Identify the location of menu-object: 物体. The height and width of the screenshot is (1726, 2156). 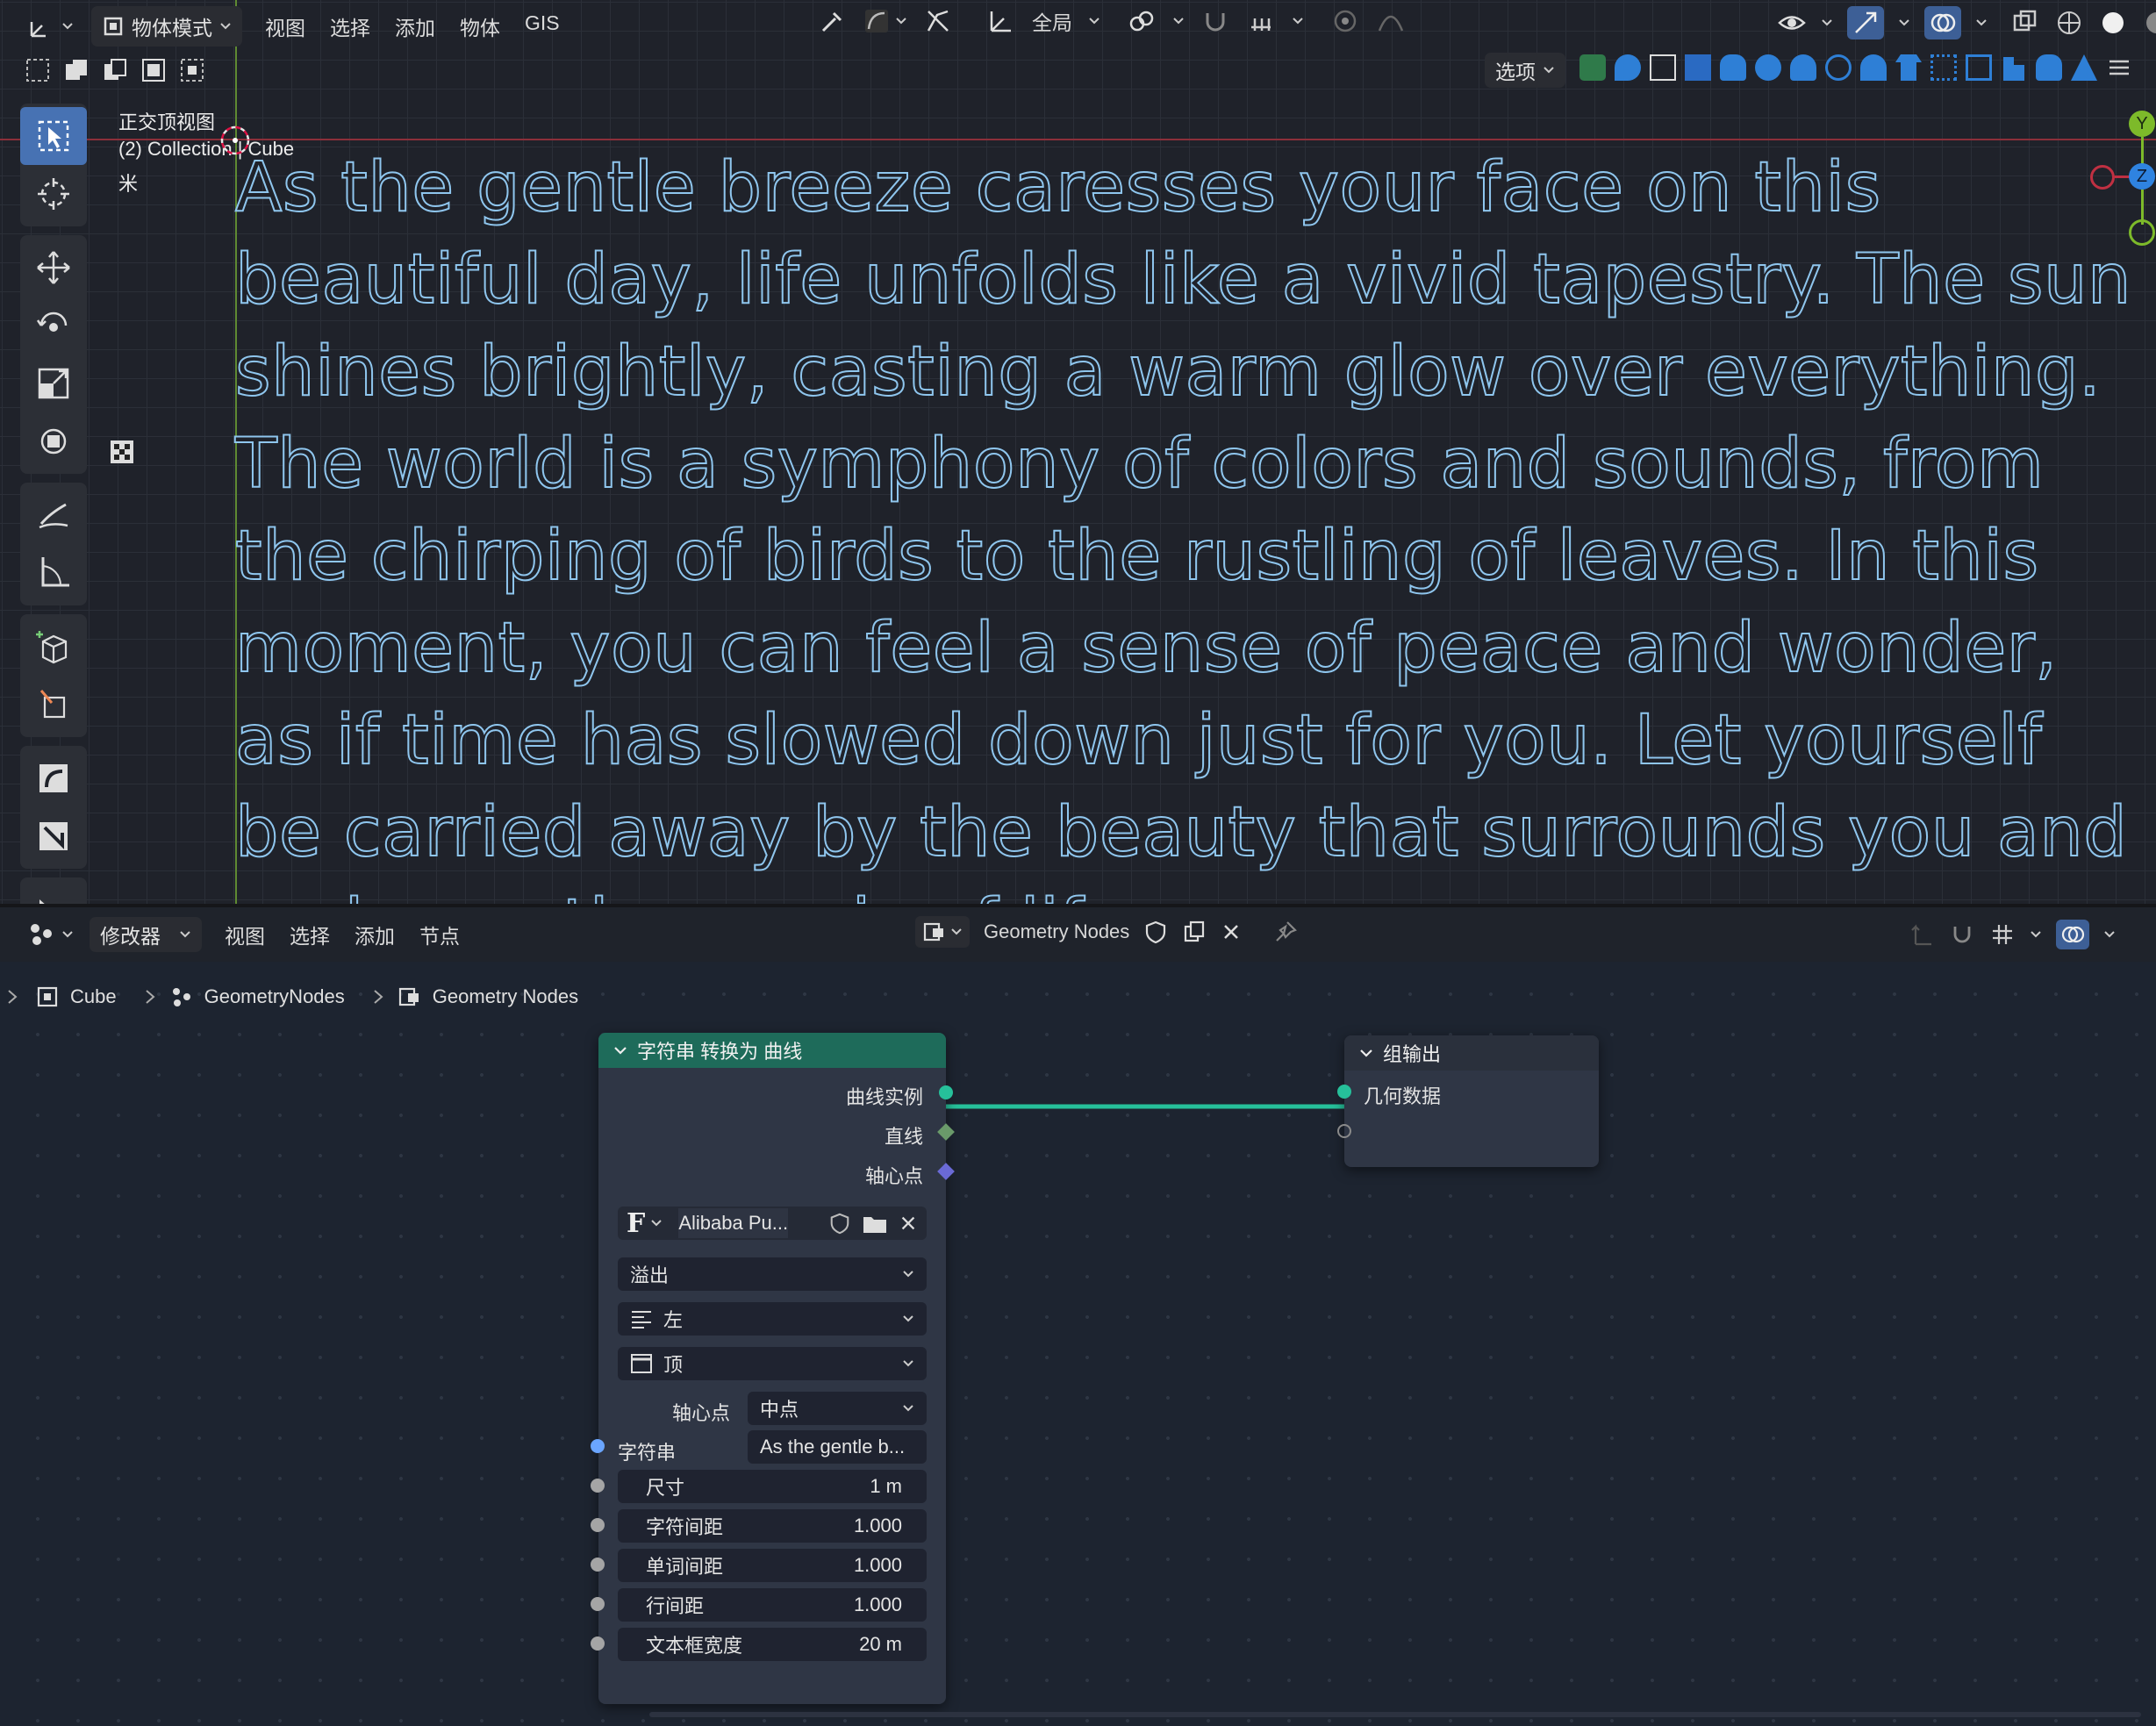
(480, 26).